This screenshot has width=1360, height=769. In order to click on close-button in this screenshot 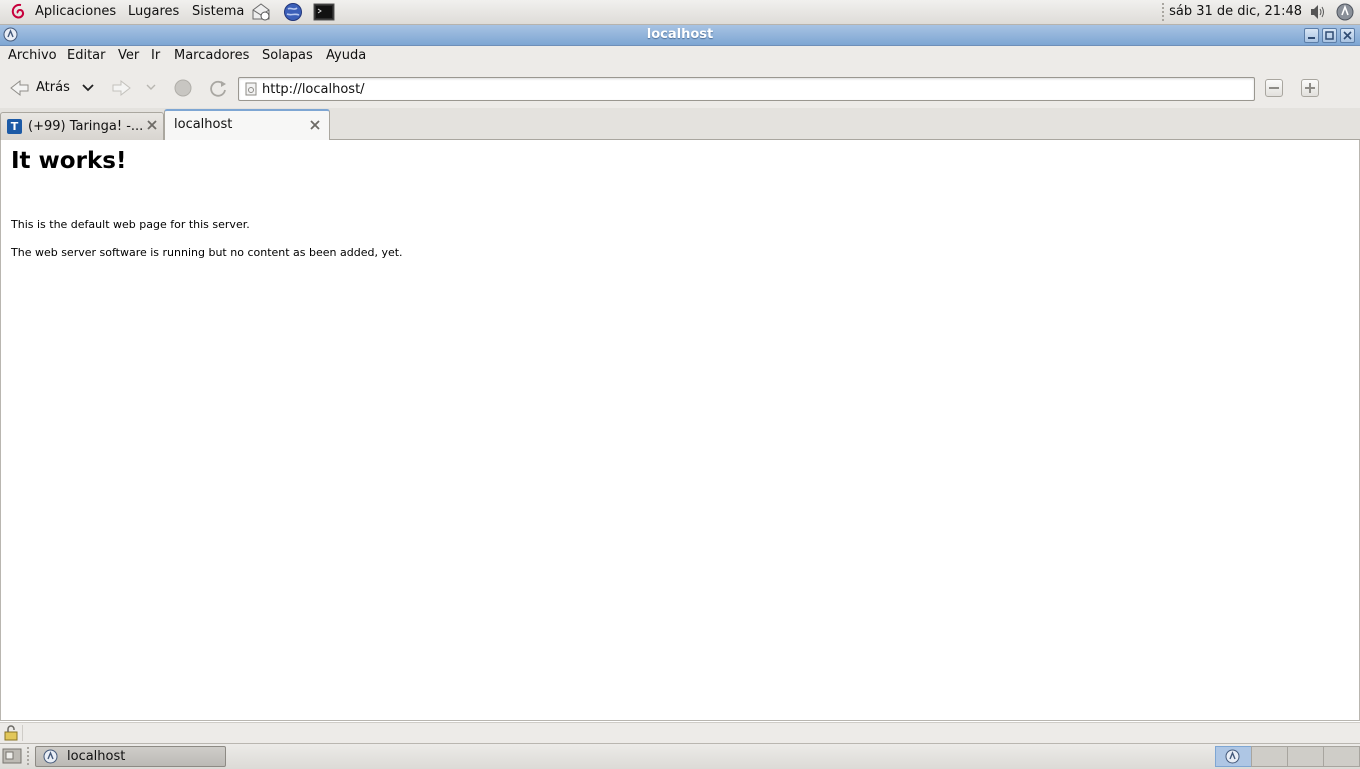, I will do `click(1347, 35)`.